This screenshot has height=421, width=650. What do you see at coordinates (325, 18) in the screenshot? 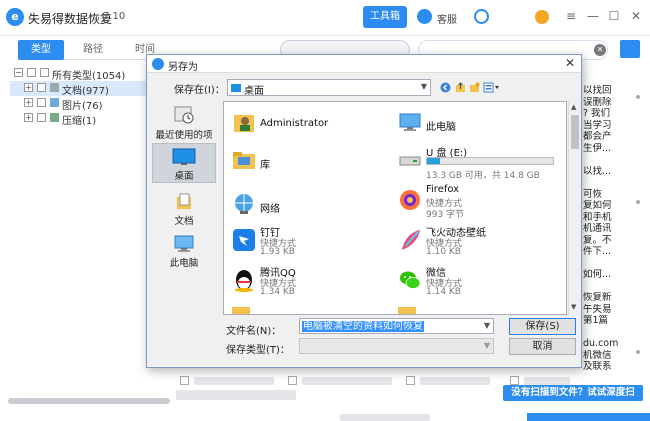
I see `title-bar: e 失易得数据恢复 7.10 工具箱 客服 ≡ — ☐ ✕` at bounding box center [325, 18].